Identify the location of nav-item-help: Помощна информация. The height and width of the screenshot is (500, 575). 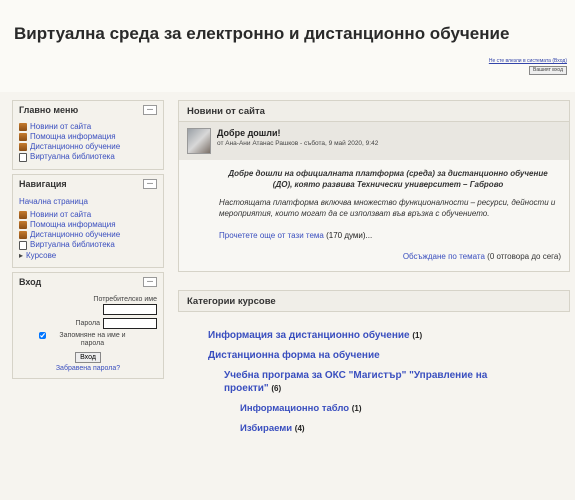
(88, 224).